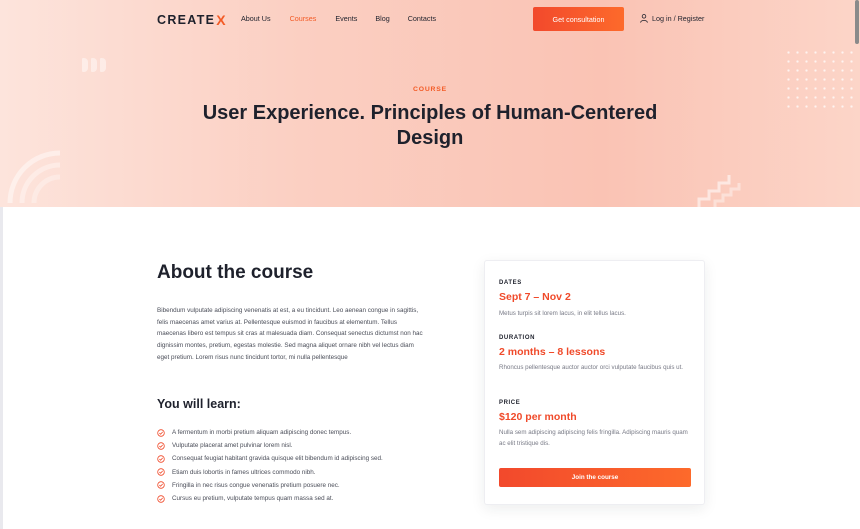 This screenshot has height=529, width=860. What do you see at coordinates (578, 19) in the screenshot?
I see `get-consultation-button: Get consultation` at bounding box center [578, 19].